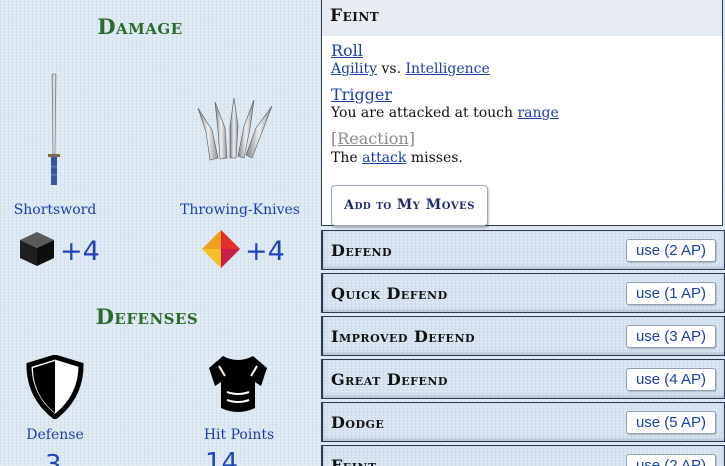 The image size is (725, 466). What do you see at coordinates (373, 138) in the screenshot?
I see `reaction-label: [Reaction]` at bounding box center [373, 138].